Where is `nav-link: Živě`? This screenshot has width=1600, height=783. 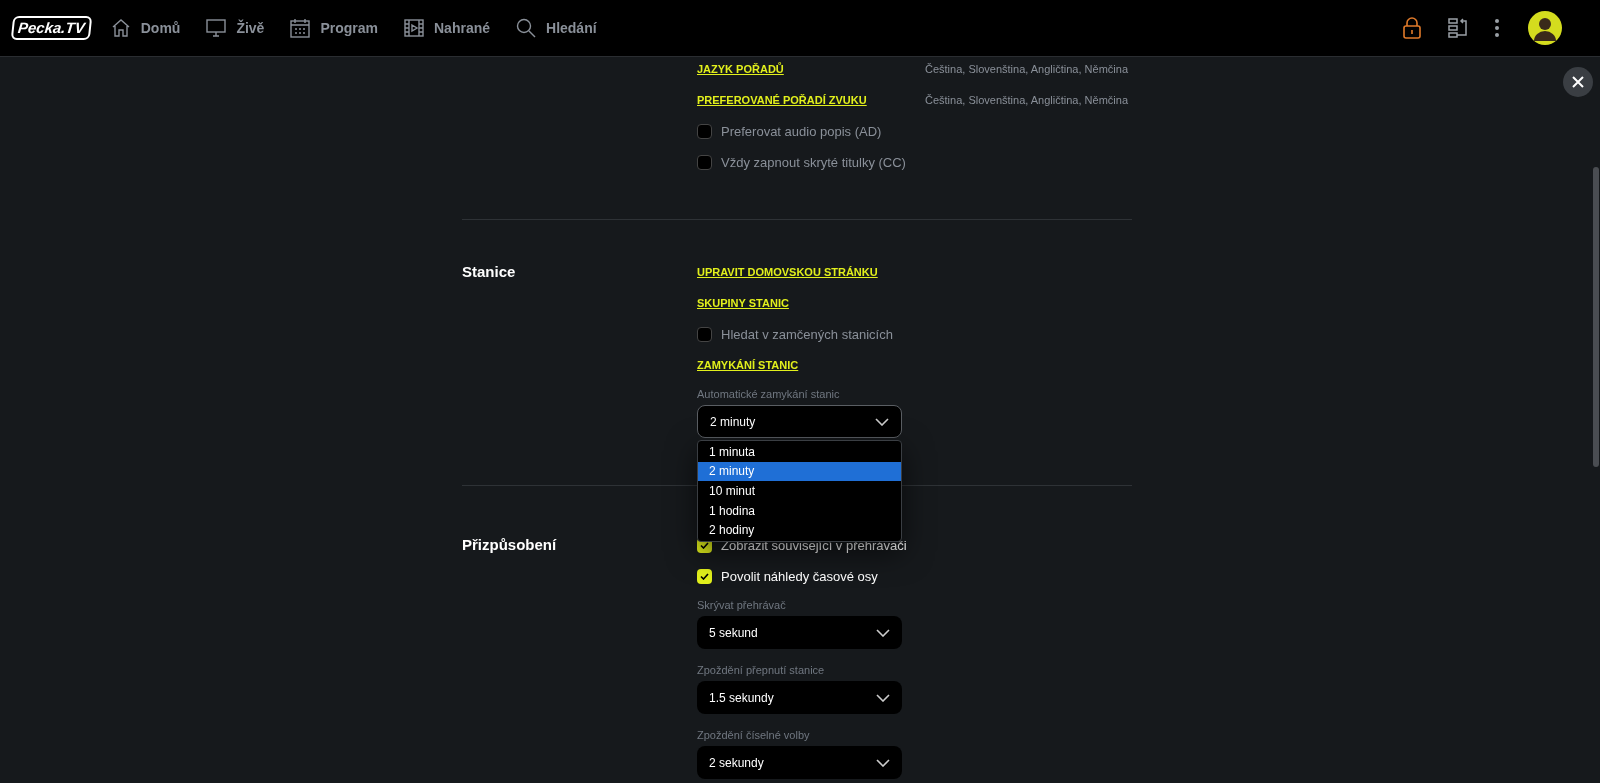
nav-link: Živě is located at coordinates (235, 28).